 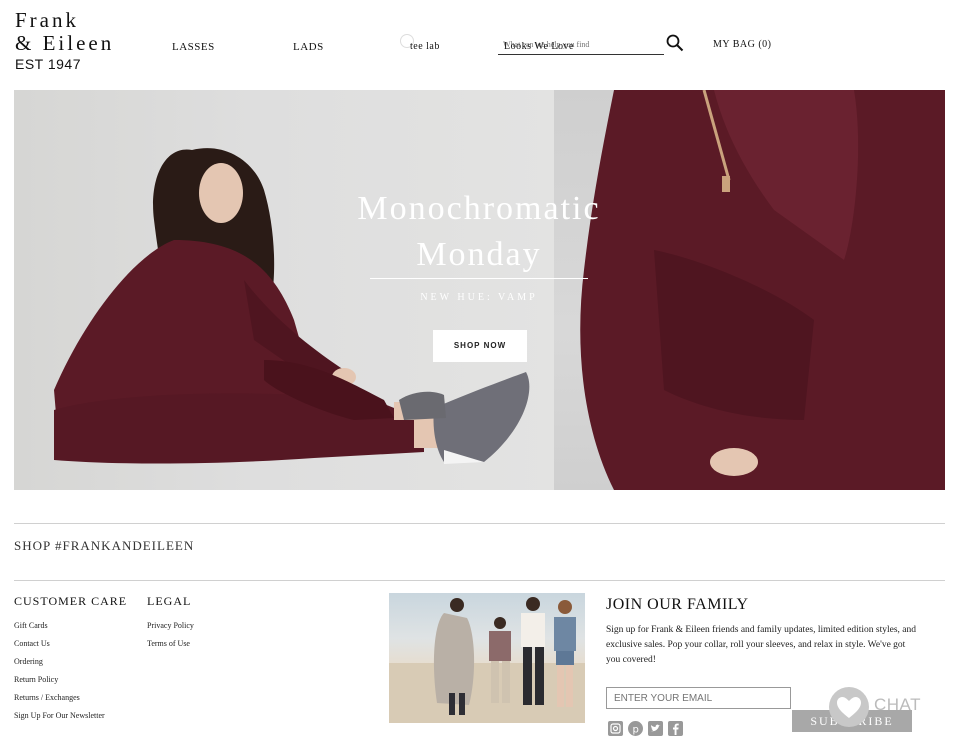 I want to click on newsletter-heading: JOIN OUR FAMILY, so click(x=677, y=604).